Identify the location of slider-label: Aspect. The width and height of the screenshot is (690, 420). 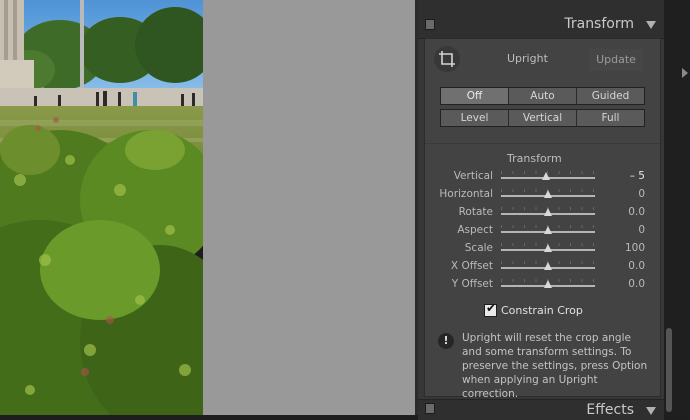
(475, 230).